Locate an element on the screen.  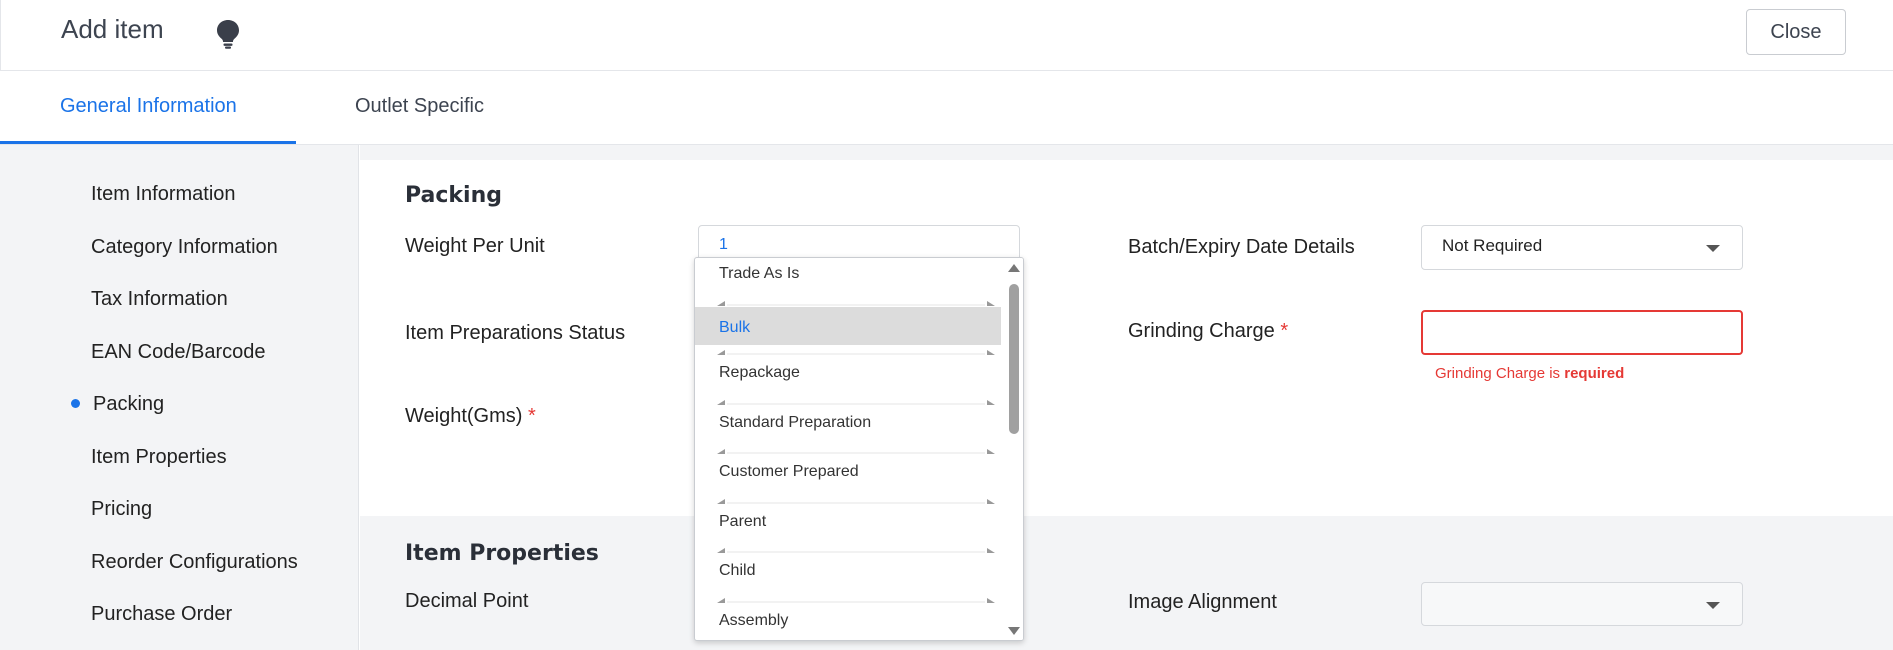
dropdown-scrollbar is located at coordinates (1014, 449).